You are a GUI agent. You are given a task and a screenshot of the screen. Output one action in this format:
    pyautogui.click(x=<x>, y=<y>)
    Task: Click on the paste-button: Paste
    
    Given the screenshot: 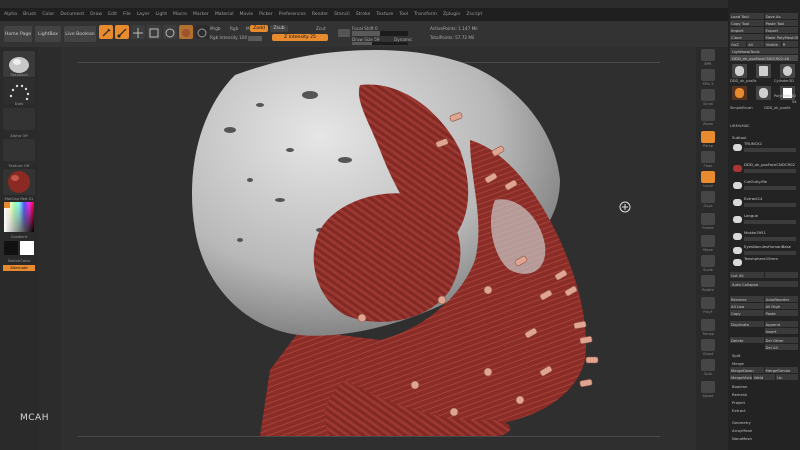 What is the action you would take?
    pyautogui.click(x=781, y=313)
    